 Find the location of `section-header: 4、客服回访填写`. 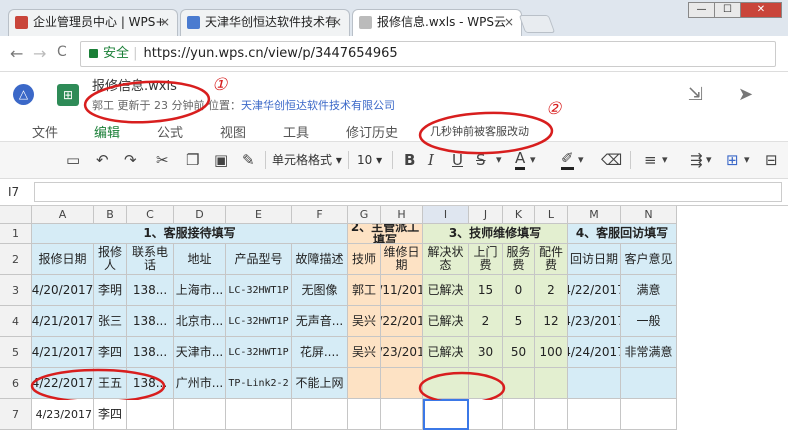

section-header: 4、客服回访填写 is located at coordinates (622, 234).